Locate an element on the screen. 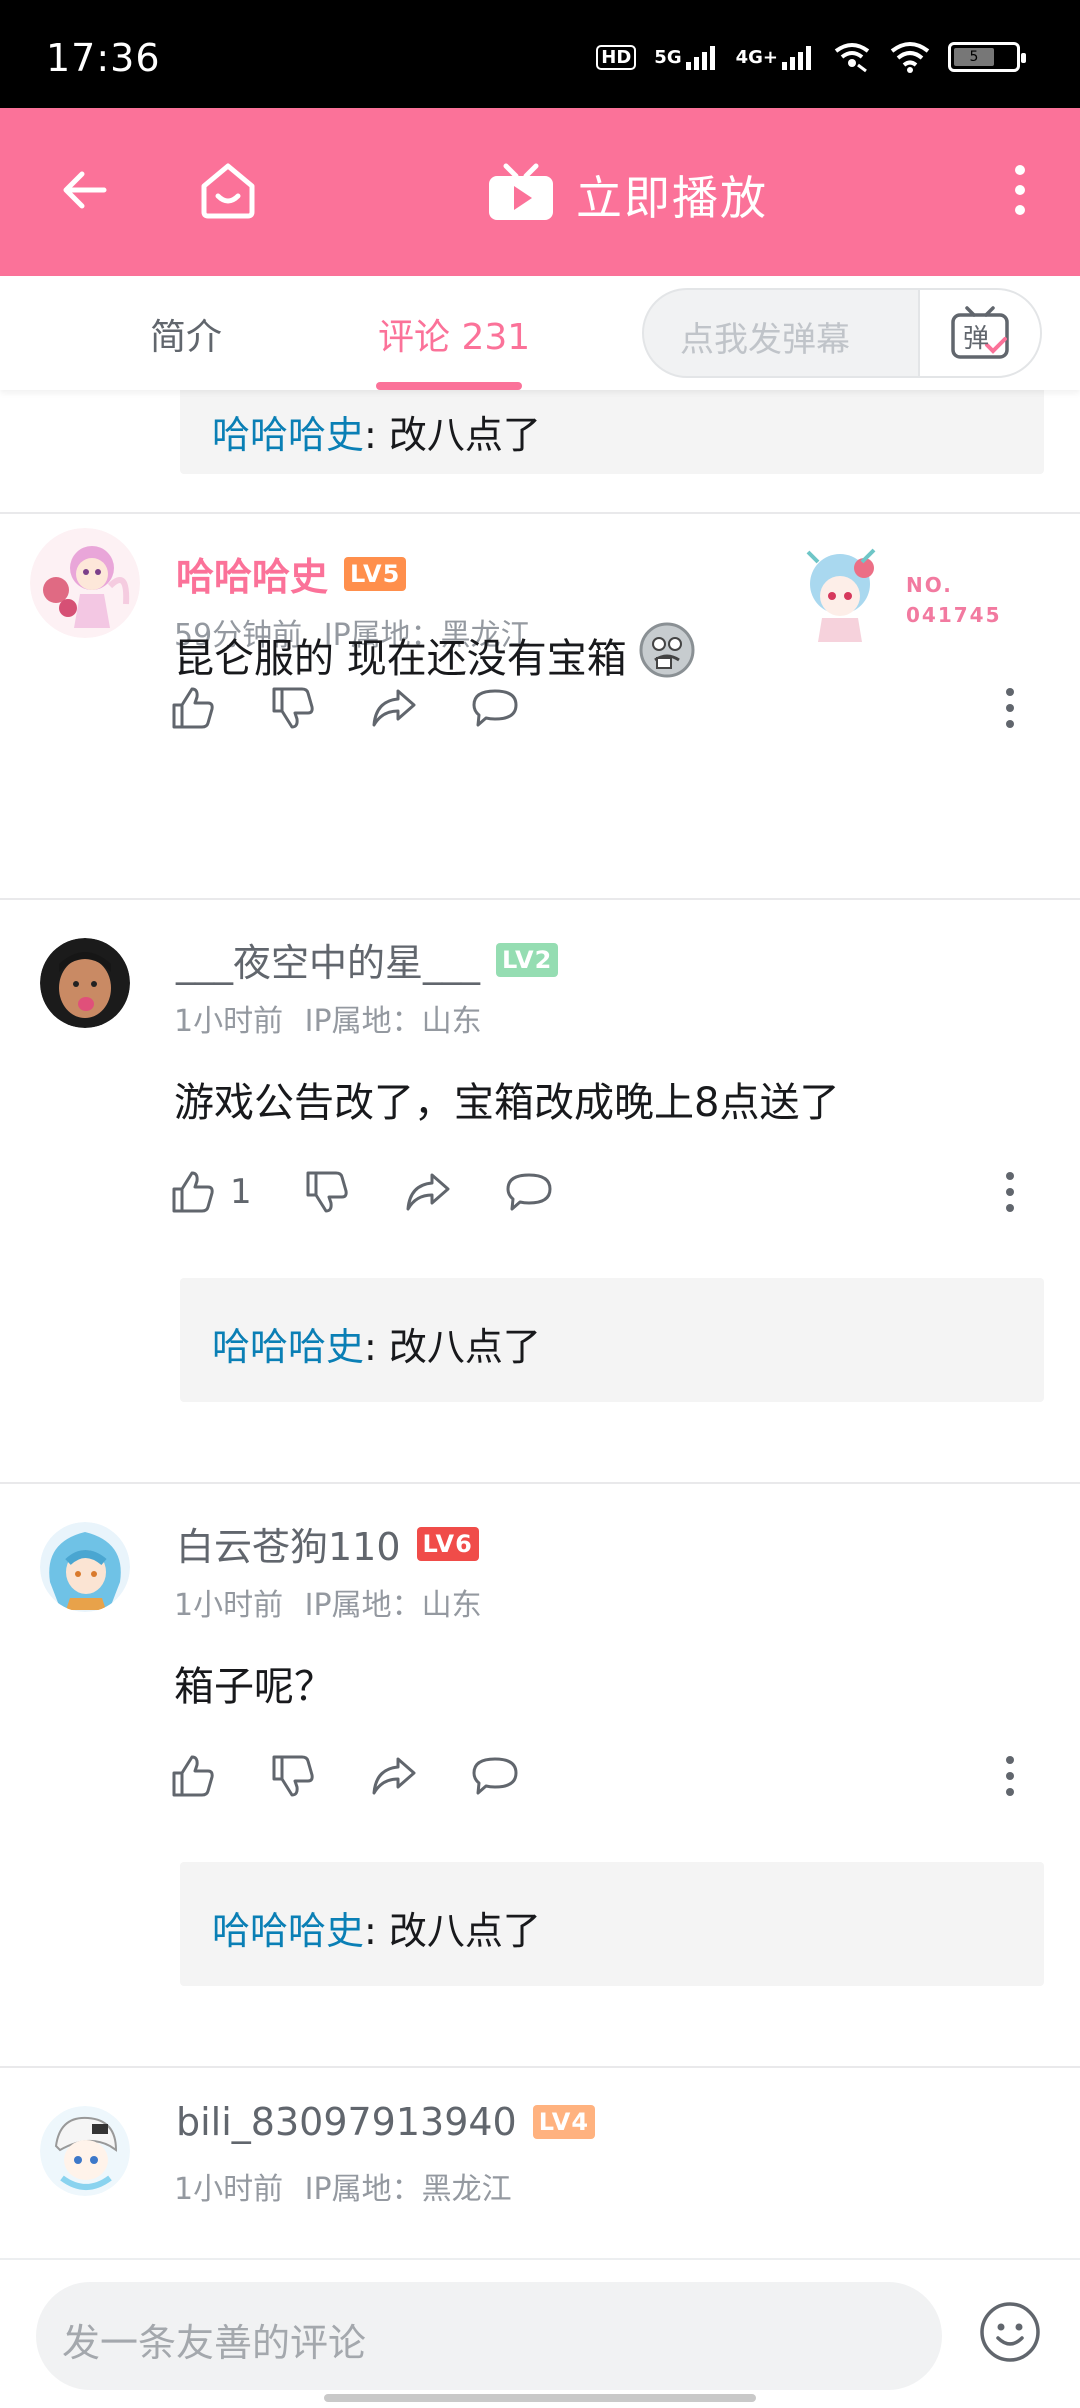 The width and height of the screenshot is (1080, 2408). play-now-label: 立即播放 is located at coordinates (672, 198).